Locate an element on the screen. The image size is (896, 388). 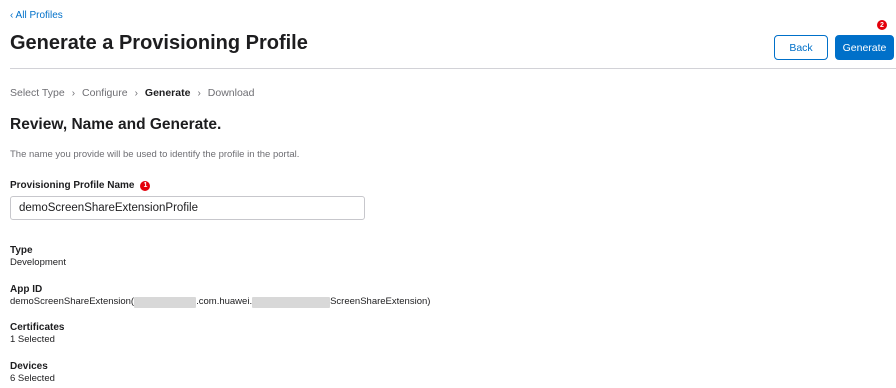
page-title: Generate a Provisioning Profile is located at coordinates (159, 43).